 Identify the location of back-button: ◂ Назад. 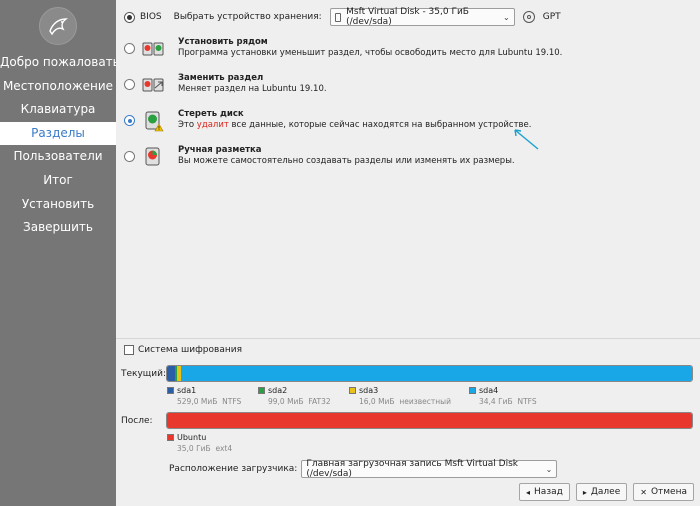
(544, 492).